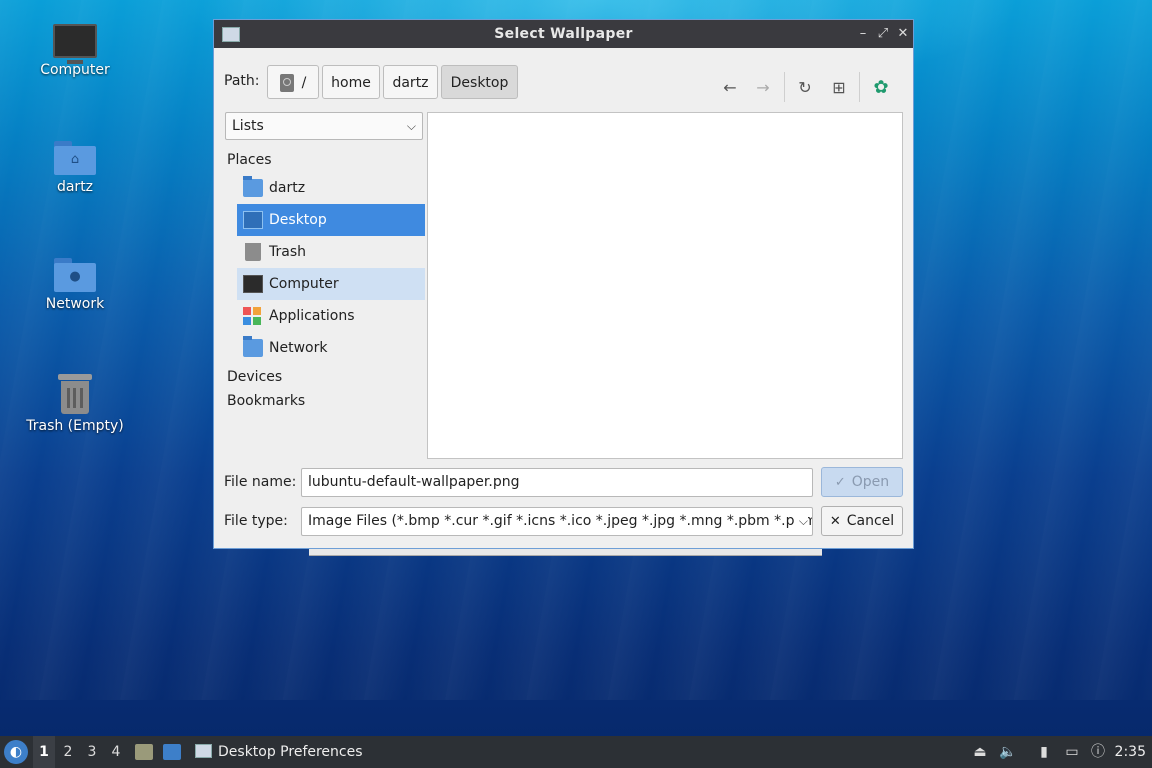 The height and width of the screenshot is (768, 1152). I want to click on close-button: ✕, so click(903, 34).